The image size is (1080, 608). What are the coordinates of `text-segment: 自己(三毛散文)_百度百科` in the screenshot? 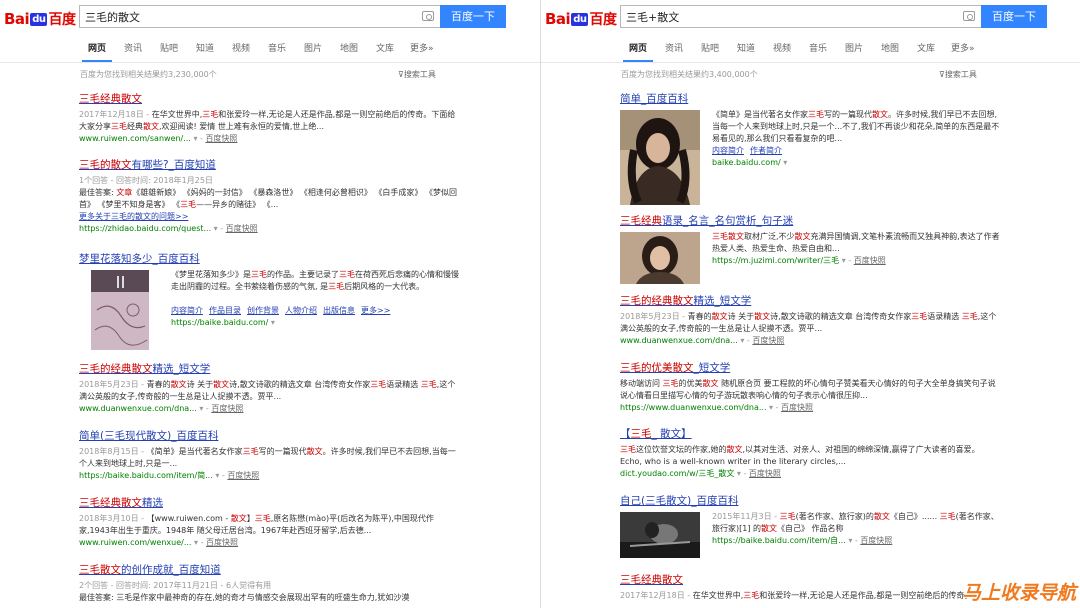 It's located at (679, 501).